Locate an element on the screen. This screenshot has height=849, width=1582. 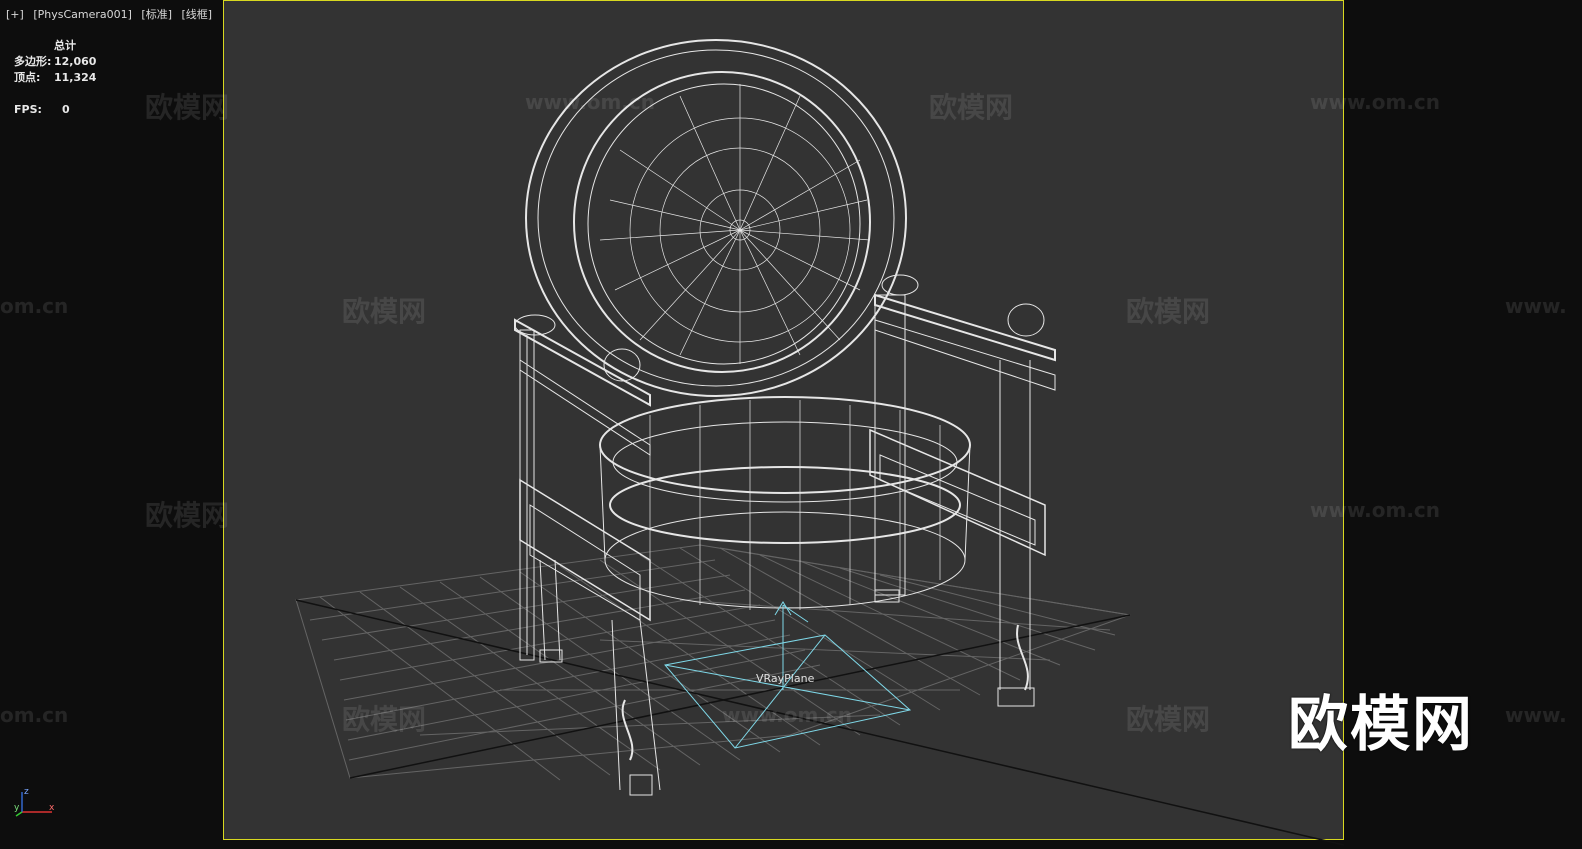
axis-z-label: z is located at coordinates (26, 792).